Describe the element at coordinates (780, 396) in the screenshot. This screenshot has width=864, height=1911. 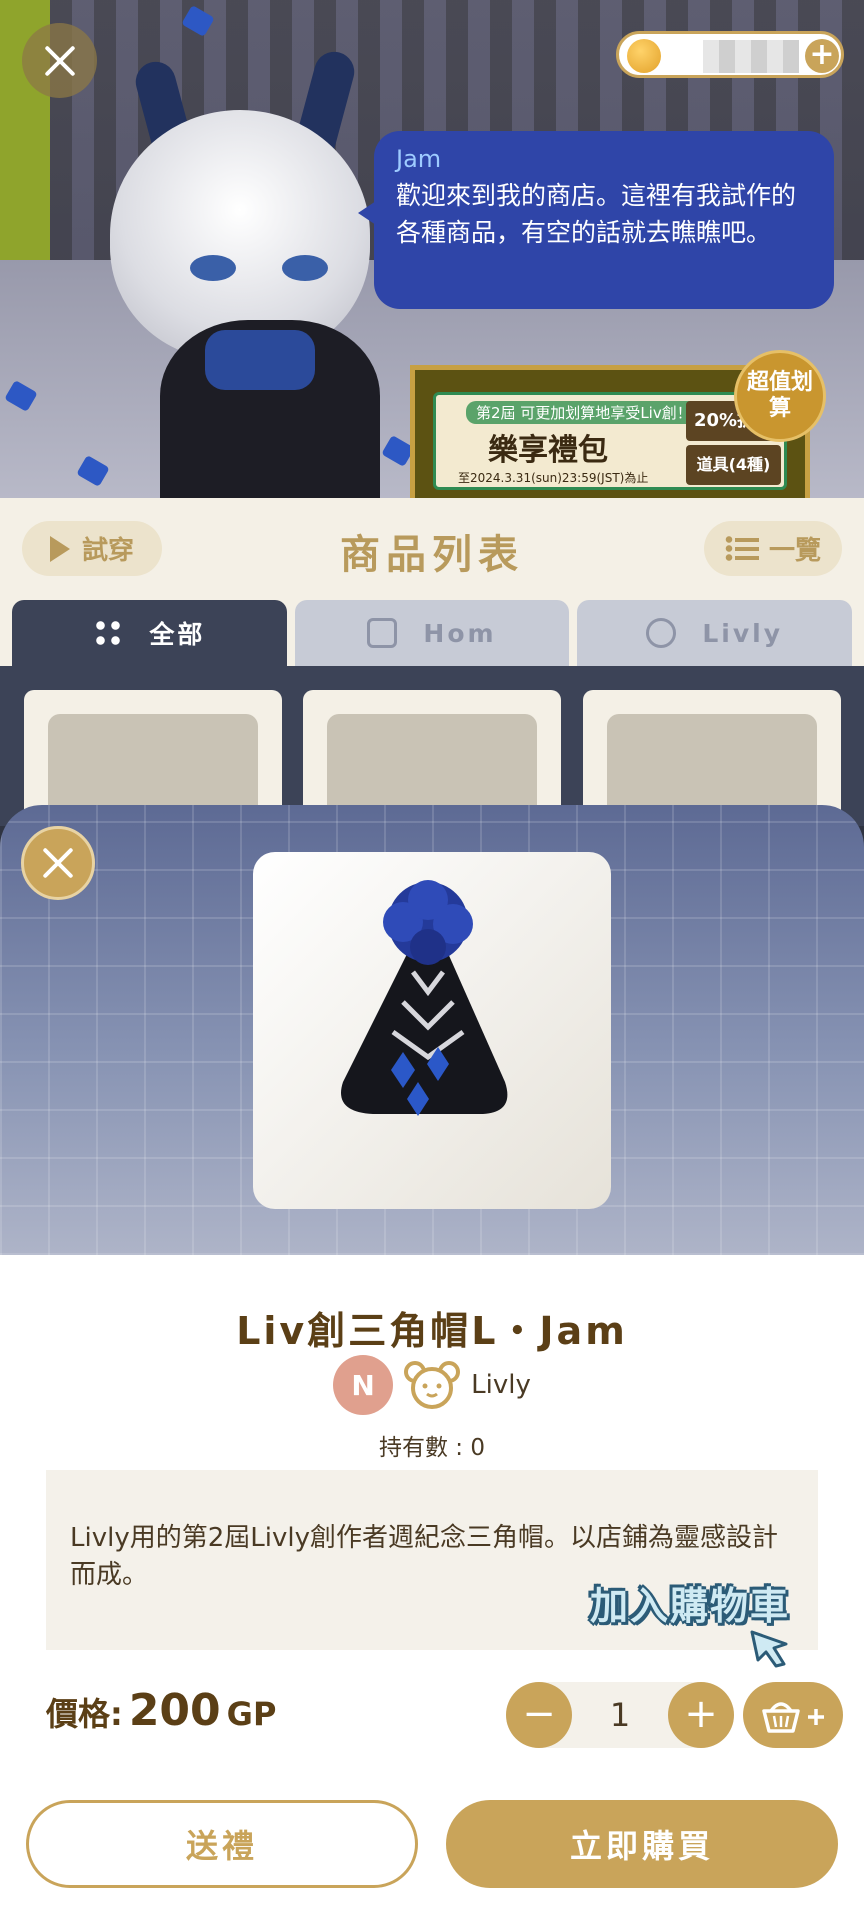
I see `deal-badge: 超值划算` at that location.